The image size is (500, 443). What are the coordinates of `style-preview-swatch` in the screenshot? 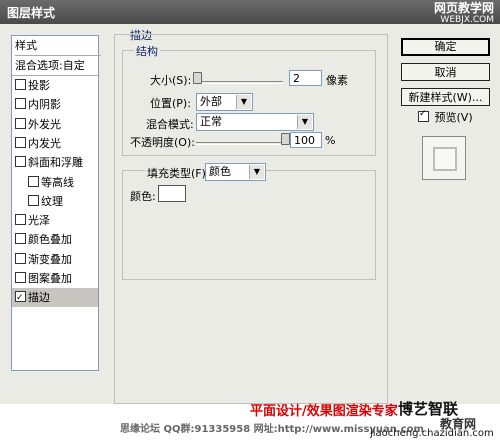 It's located at (445, 159).